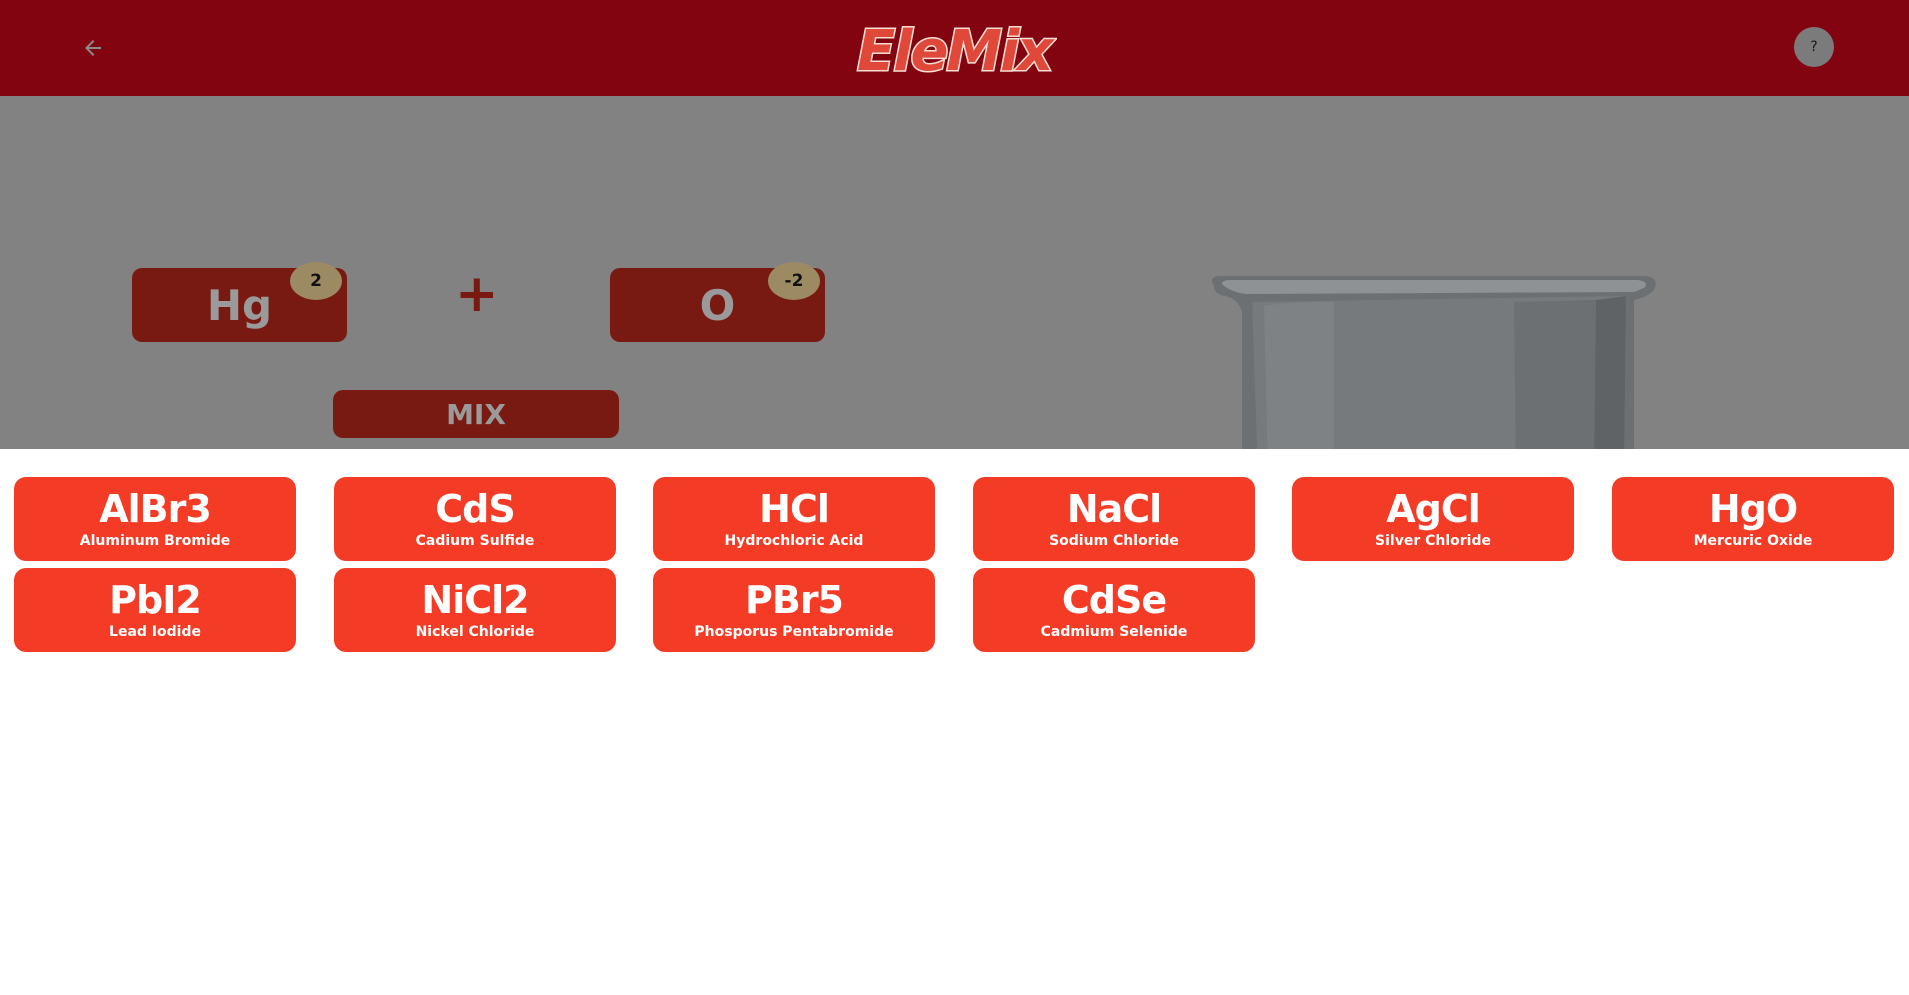 The width and height of the screenshot is (1909, 995). What do you see at coordinates (1753, 509) in the screenshot?
I see `compound-formula: HgO` at bounding box center [1753, 509].